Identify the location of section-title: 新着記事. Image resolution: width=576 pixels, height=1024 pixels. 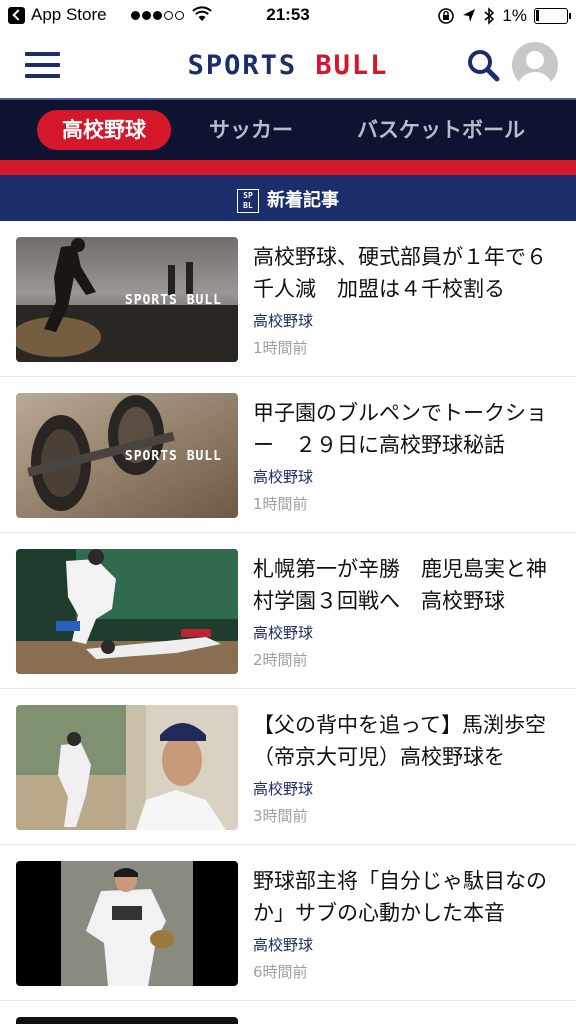
(303, 200).